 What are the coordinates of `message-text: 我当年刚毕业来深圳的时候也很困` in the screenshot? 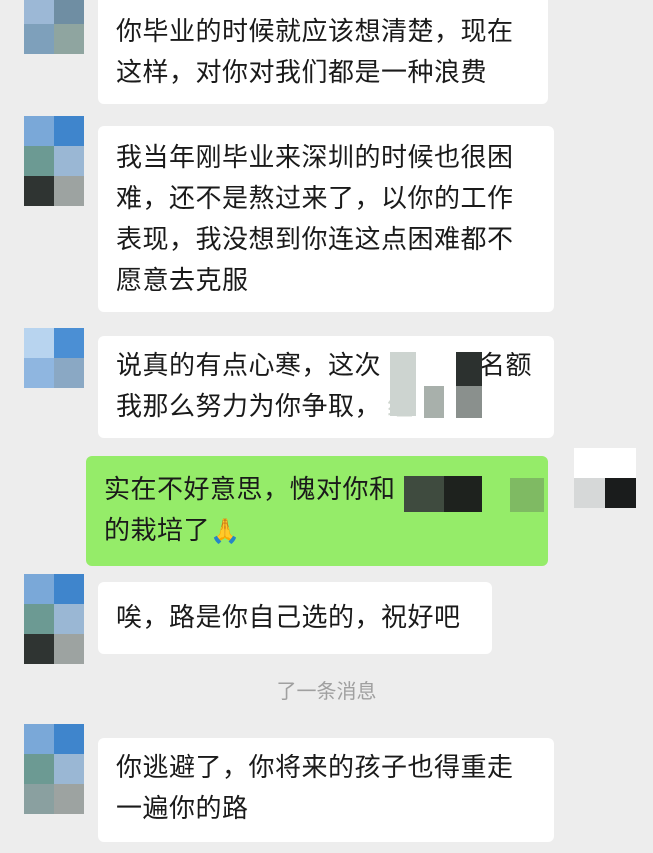 It's located at (315, 158).